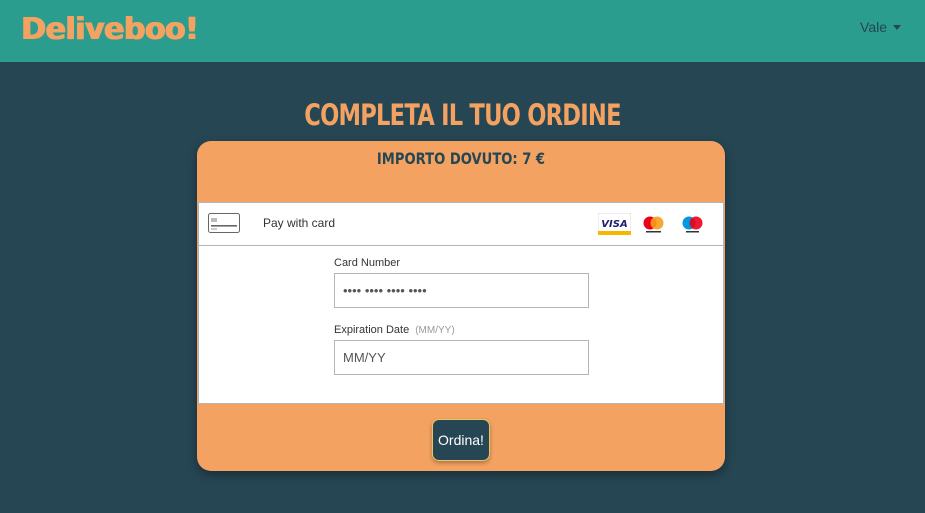 Image resolution: width=925 pixels, height=513 pixels. What do you see at coordinates (692, 224) in the screenshot?
I see `maestro-icon` at bounding box center [692, 224].